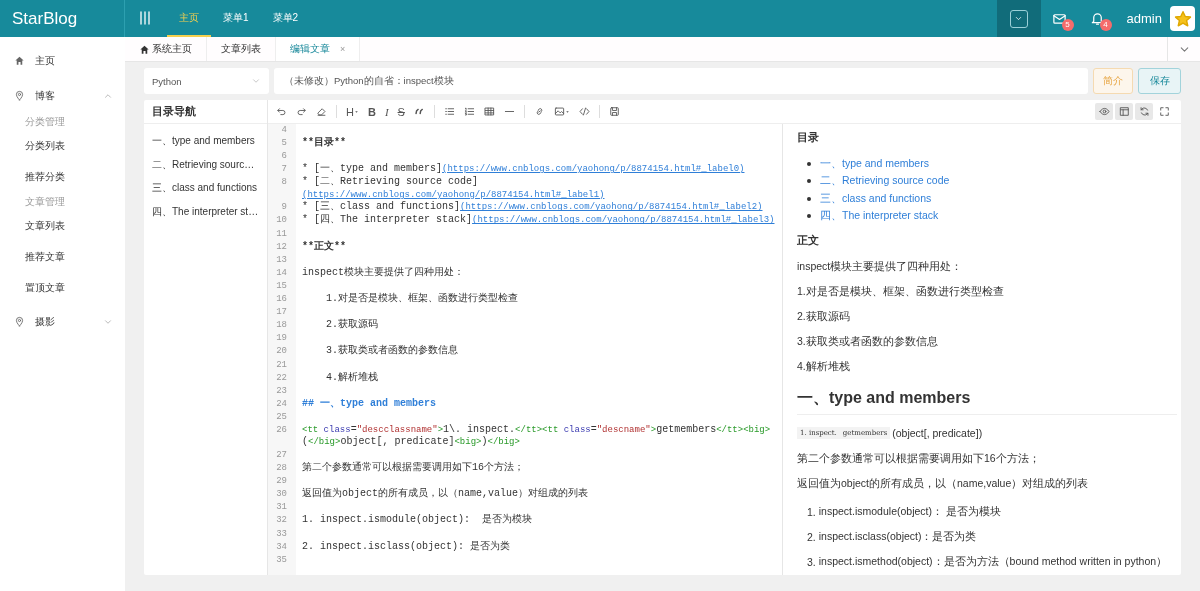  What do you see at coordinates (539, 208) in the screenshot?
I see `code-line: * [三、class and functions](https://www.cnblogs.com/yaohong/p/8874154.html#_label2)` at bounding box center [539, 208].